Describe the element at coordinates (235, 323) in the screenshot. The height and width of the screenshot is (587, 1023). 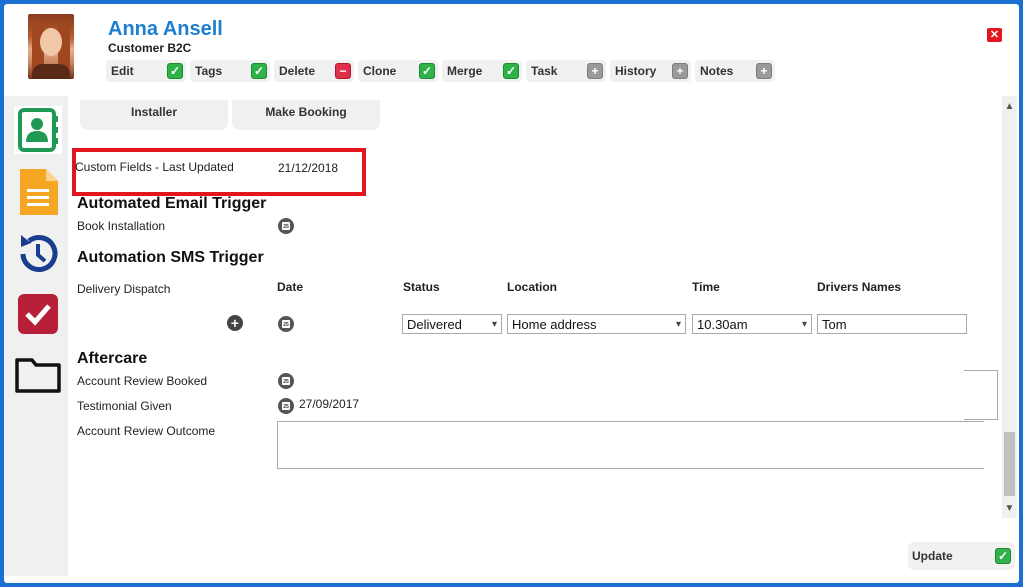
I see `add-row-icon: +` at that location.